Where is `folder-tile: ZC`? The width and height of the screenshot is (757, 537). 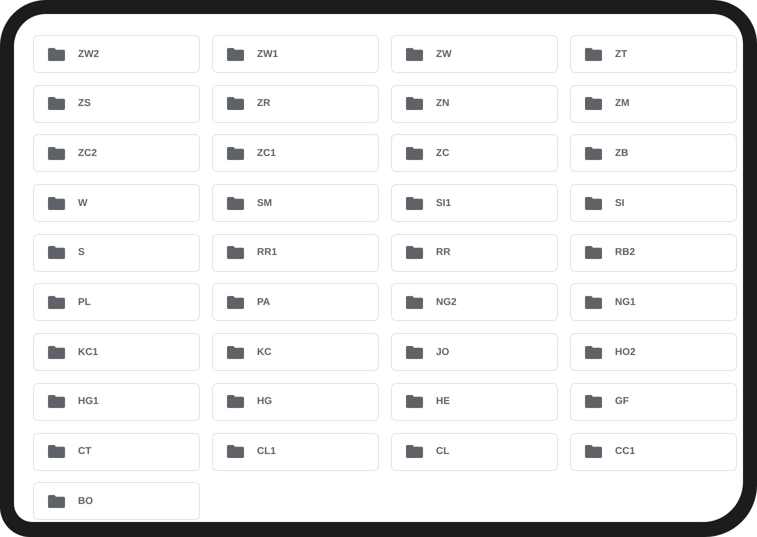 folder-tile: ZC is located at coordinates (474, 153).